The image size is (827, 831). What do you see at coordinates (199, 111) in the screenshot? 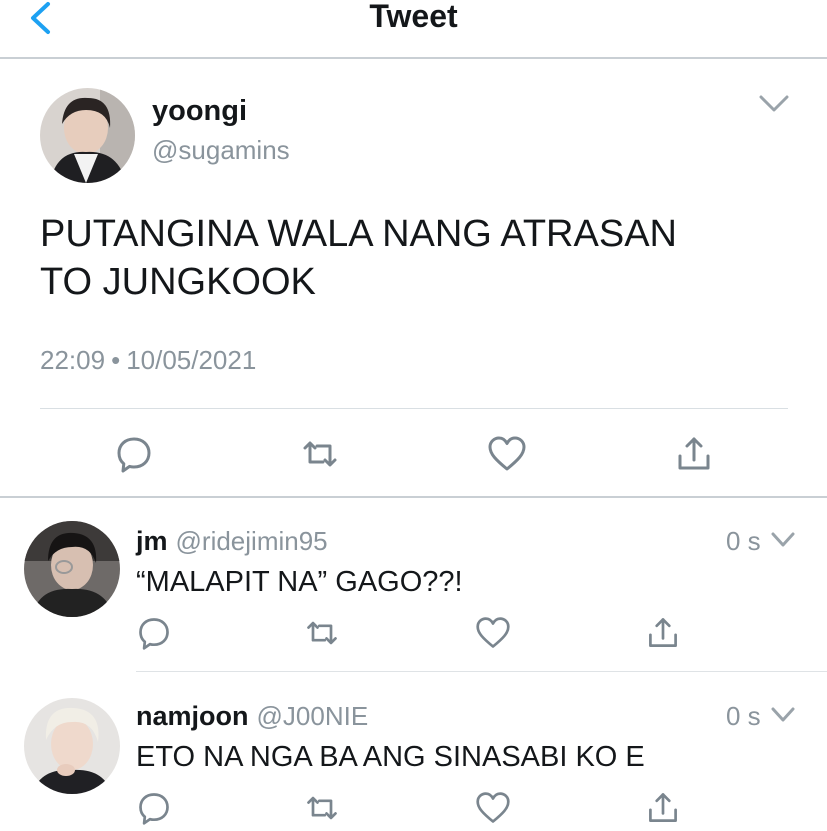
I see `author-name: yoongi` at bounding box center [199, 111].